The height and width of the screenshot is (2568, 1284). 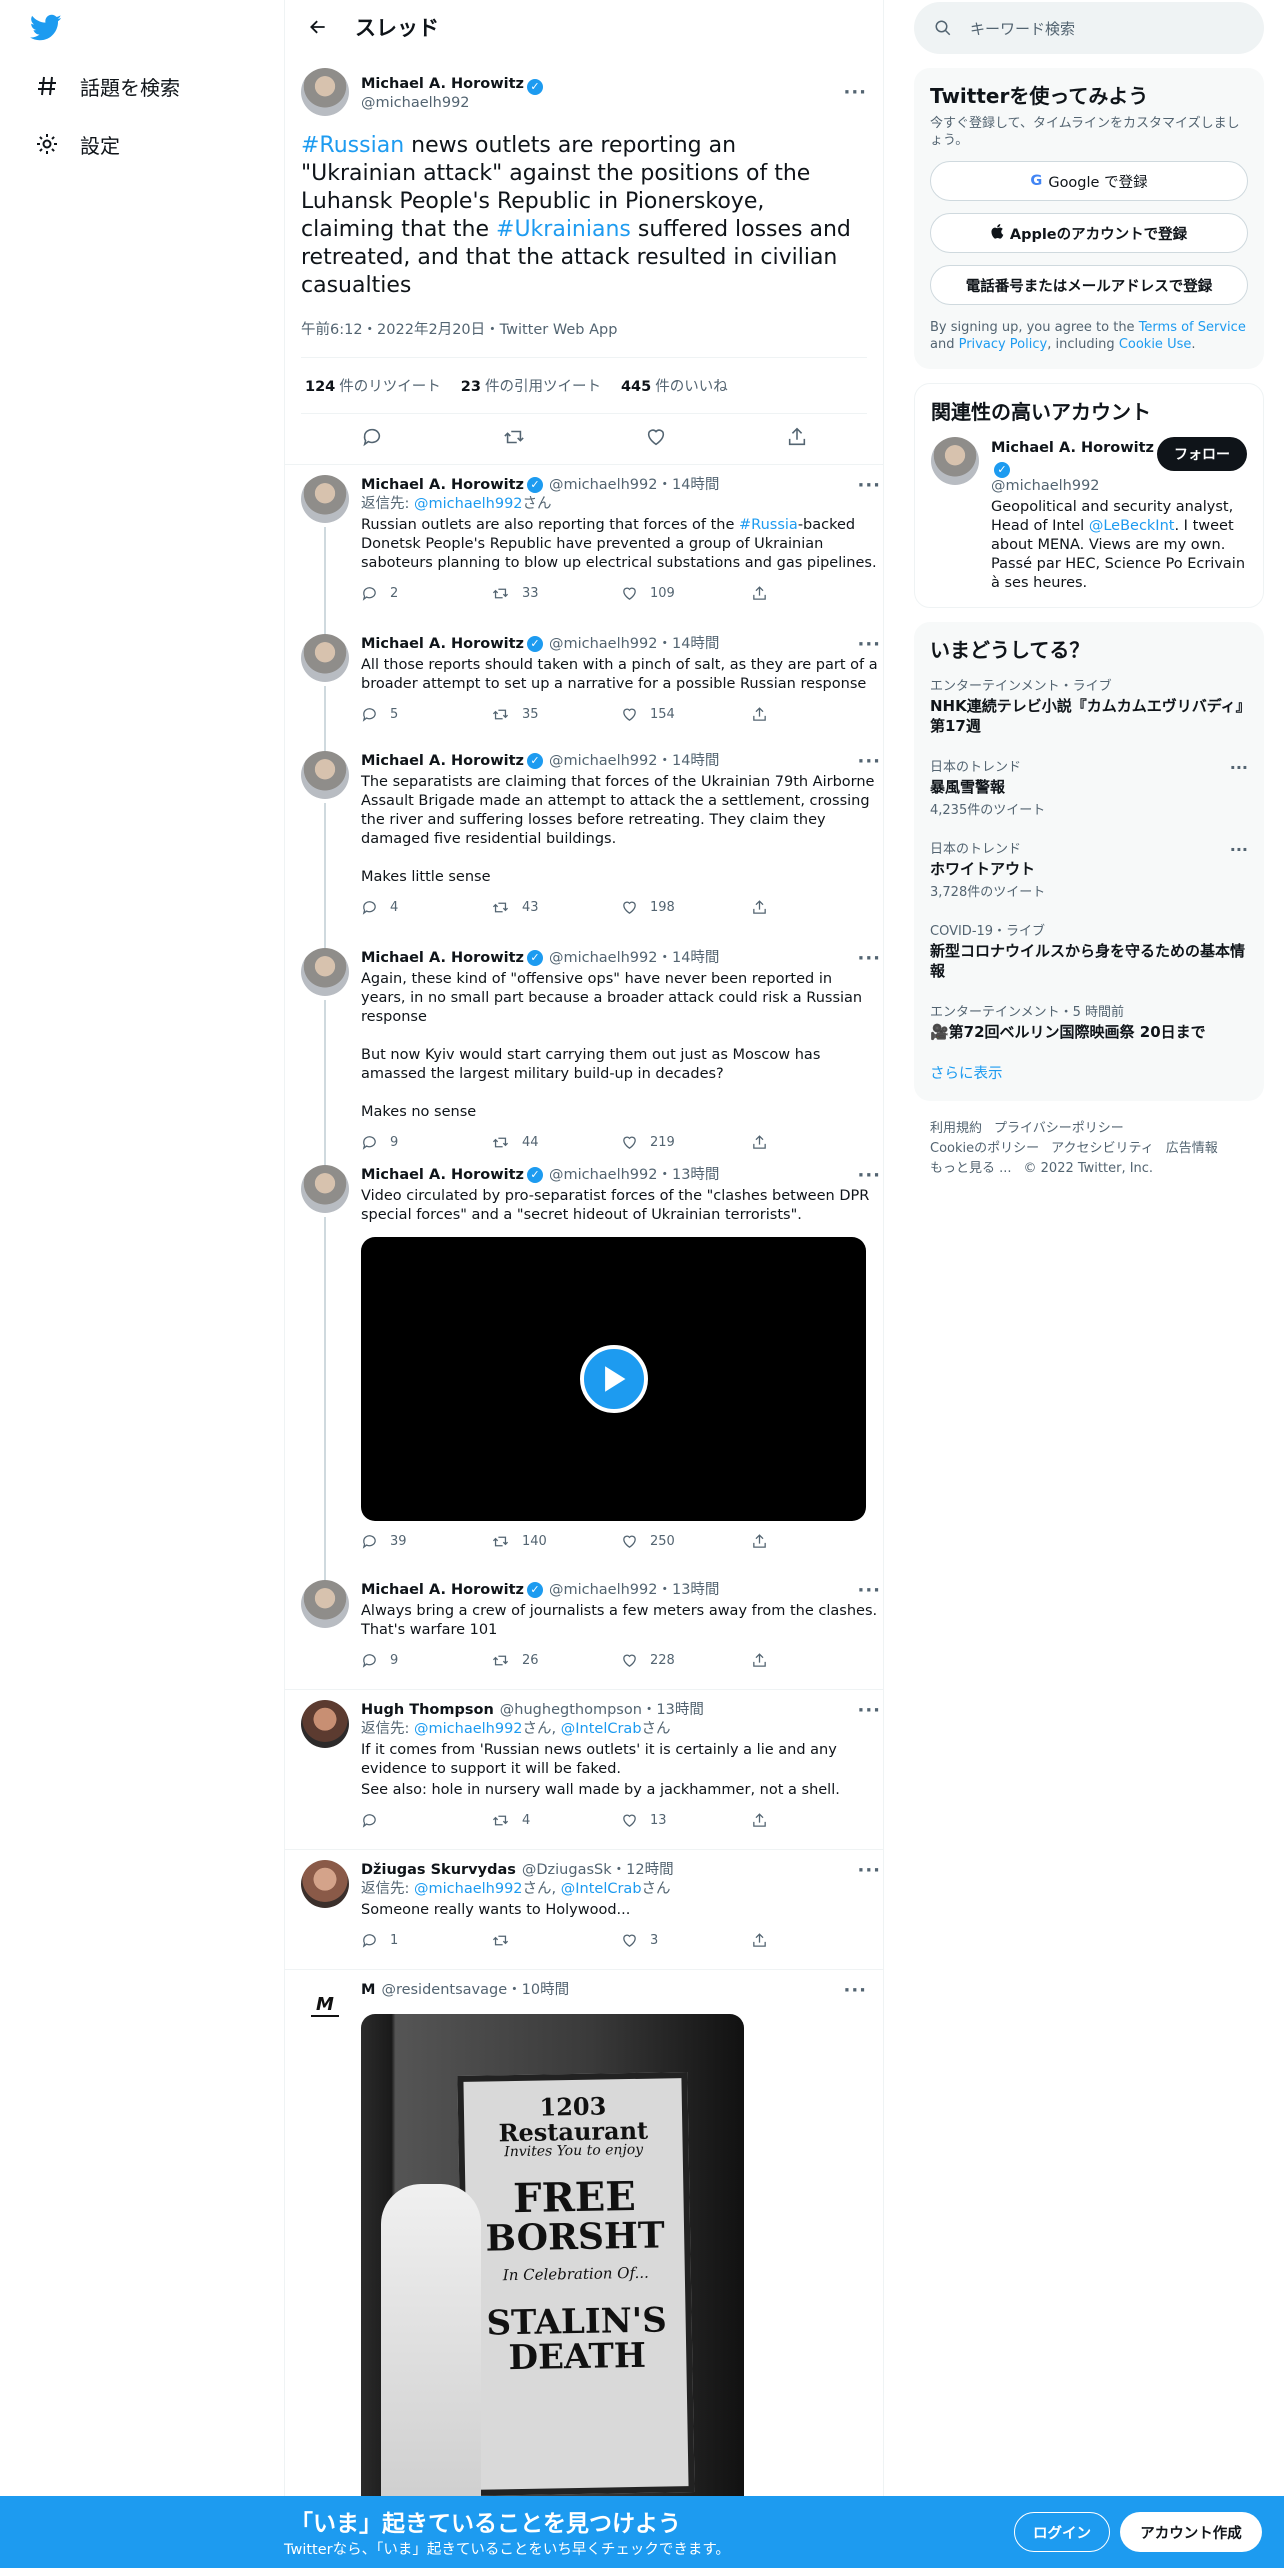 I want to click on retweet-count: 124 件のリツイート, so click(x=373, y=385).